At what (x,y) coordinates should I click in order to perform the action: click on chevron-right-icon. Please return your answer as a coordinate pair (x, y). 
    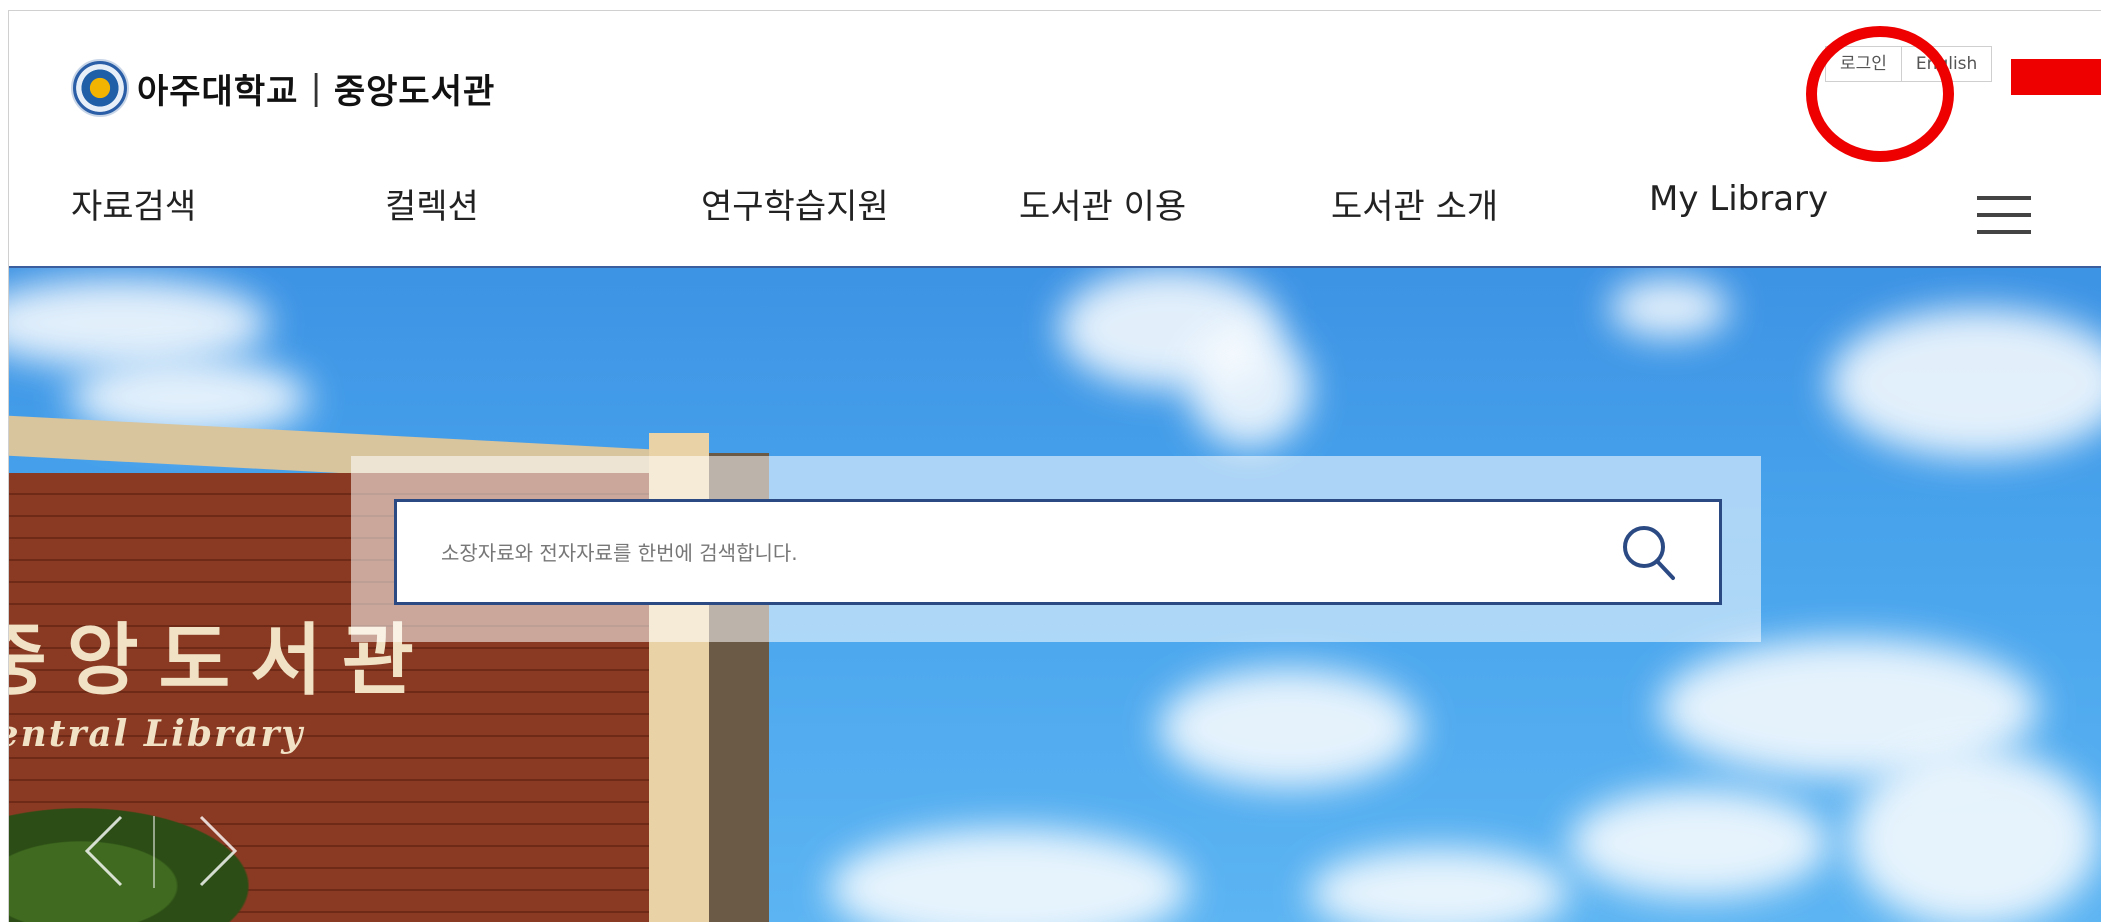
    Looking at the image, I should click on (218, 851).